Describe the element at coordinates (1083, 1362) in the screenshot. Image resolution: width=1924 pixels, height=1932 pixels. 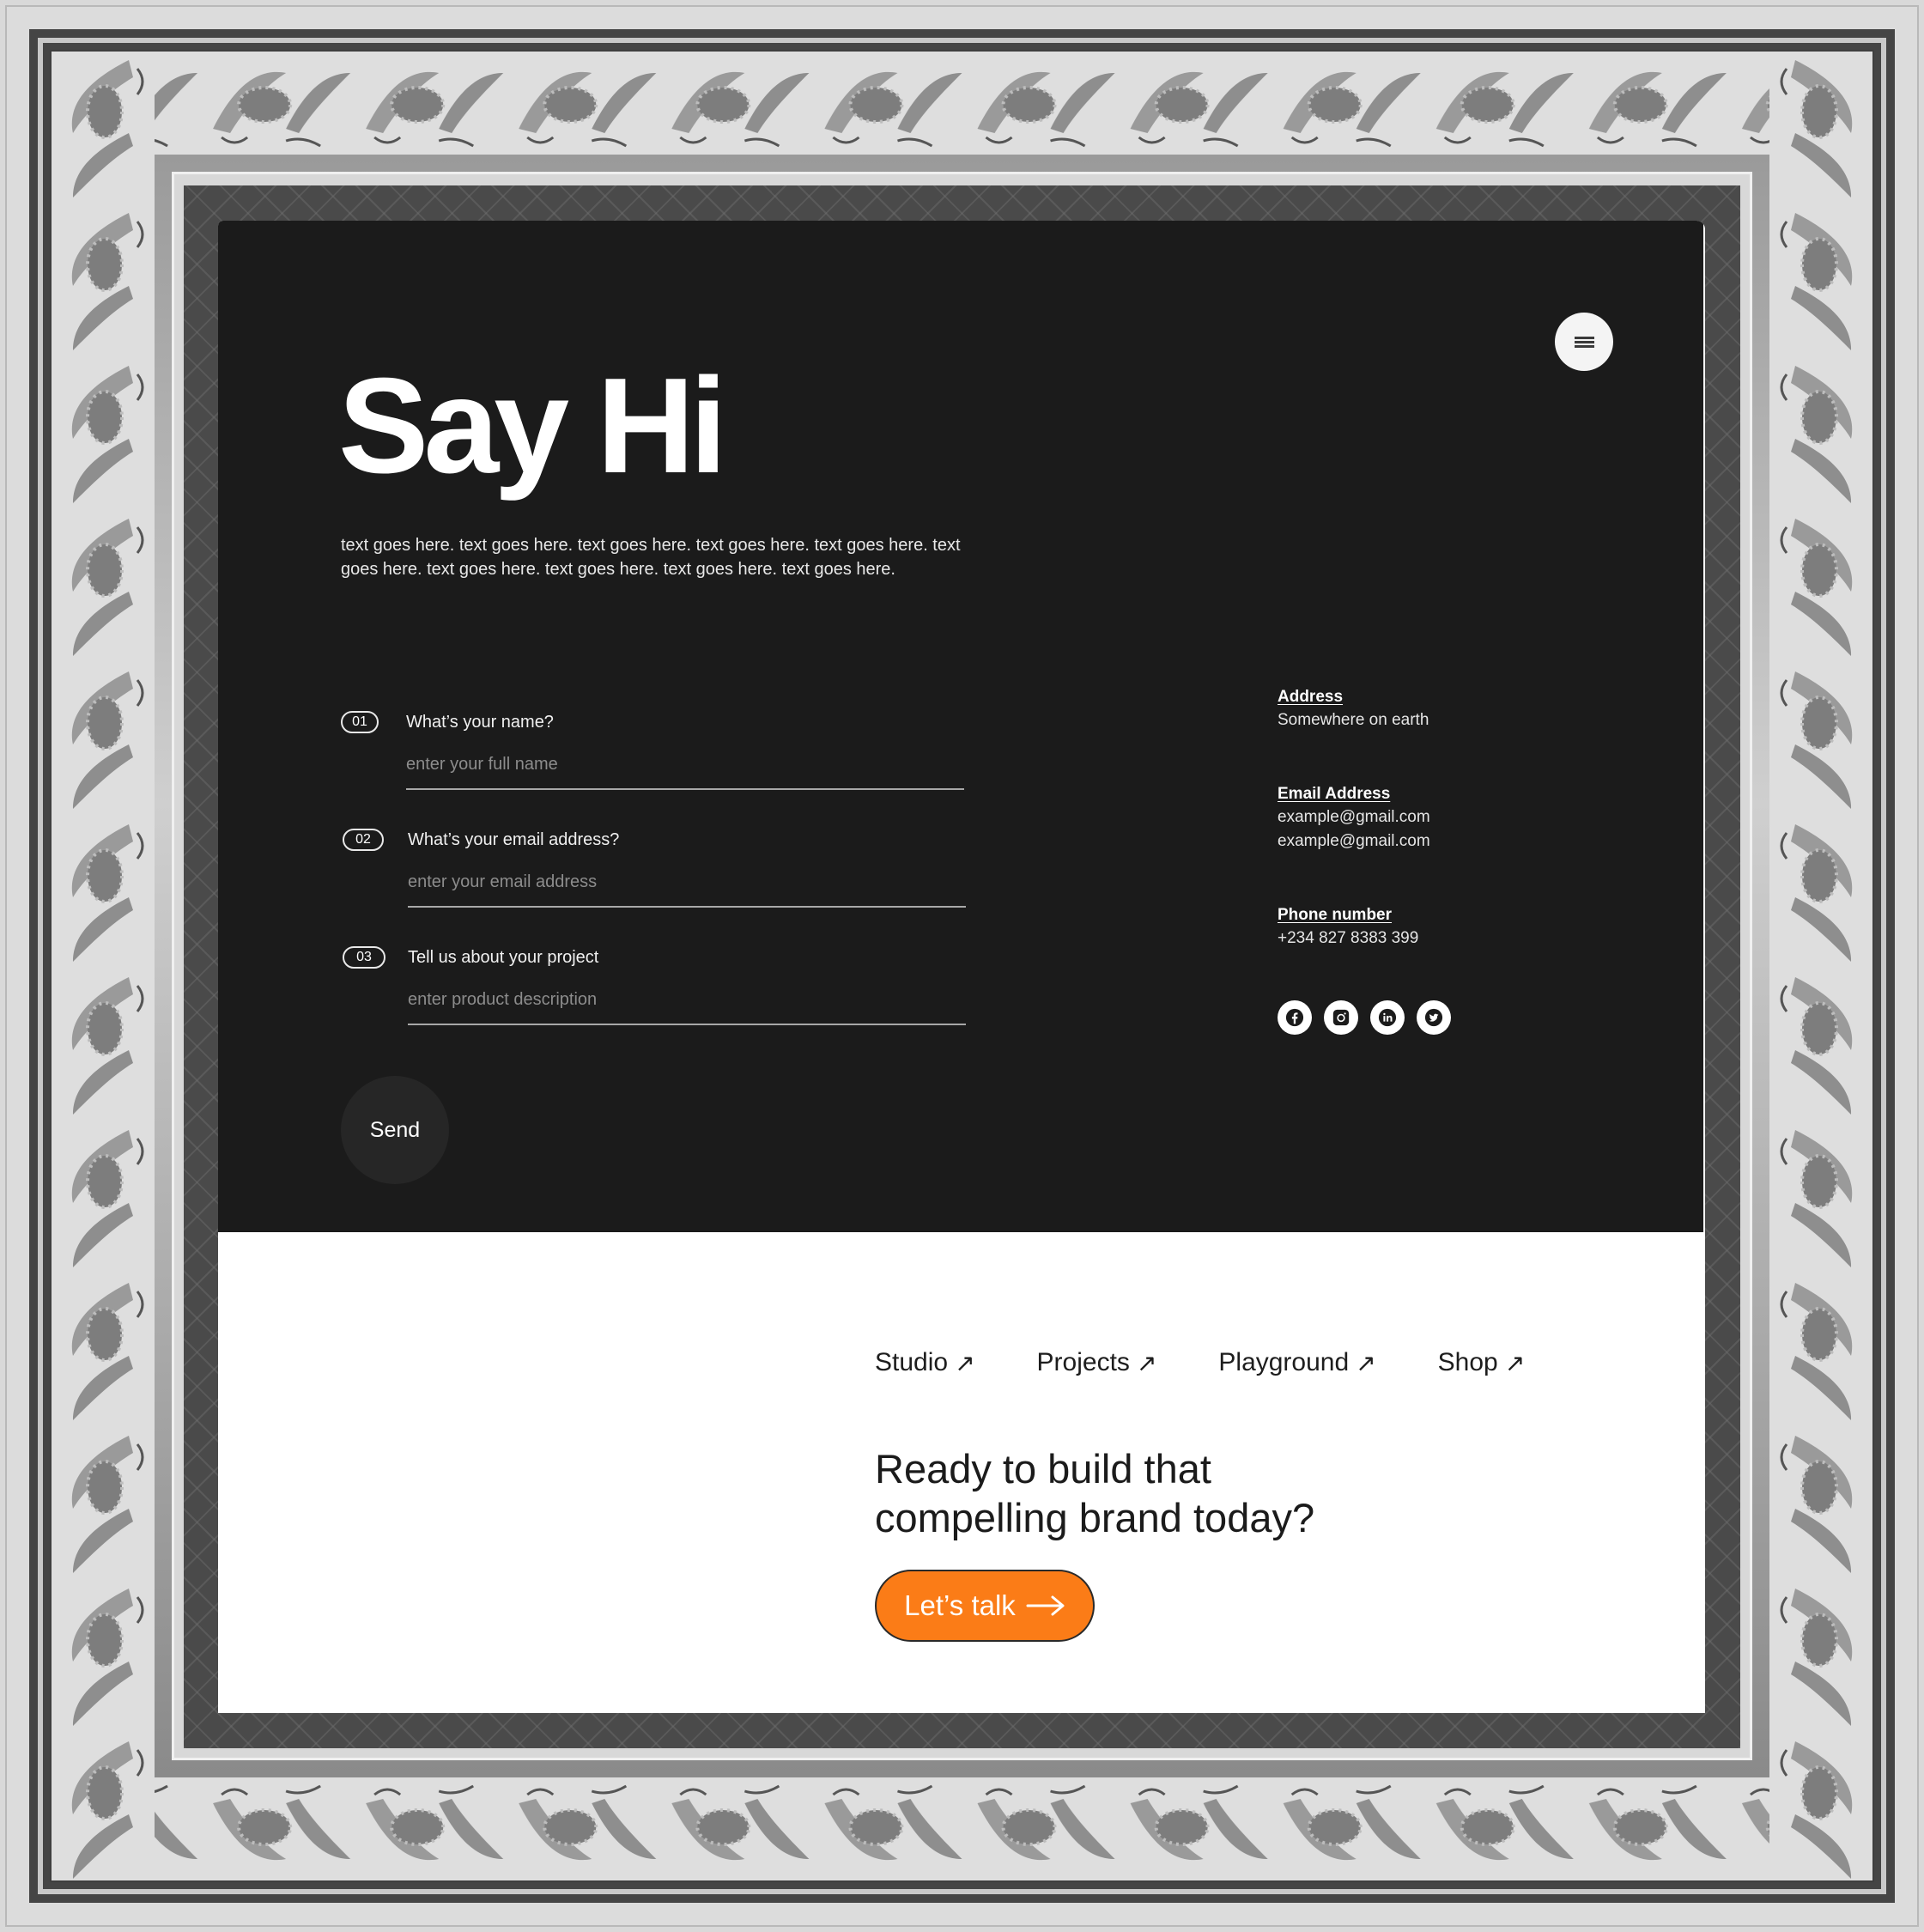
I see `nav-link-label: Projects` at that location.